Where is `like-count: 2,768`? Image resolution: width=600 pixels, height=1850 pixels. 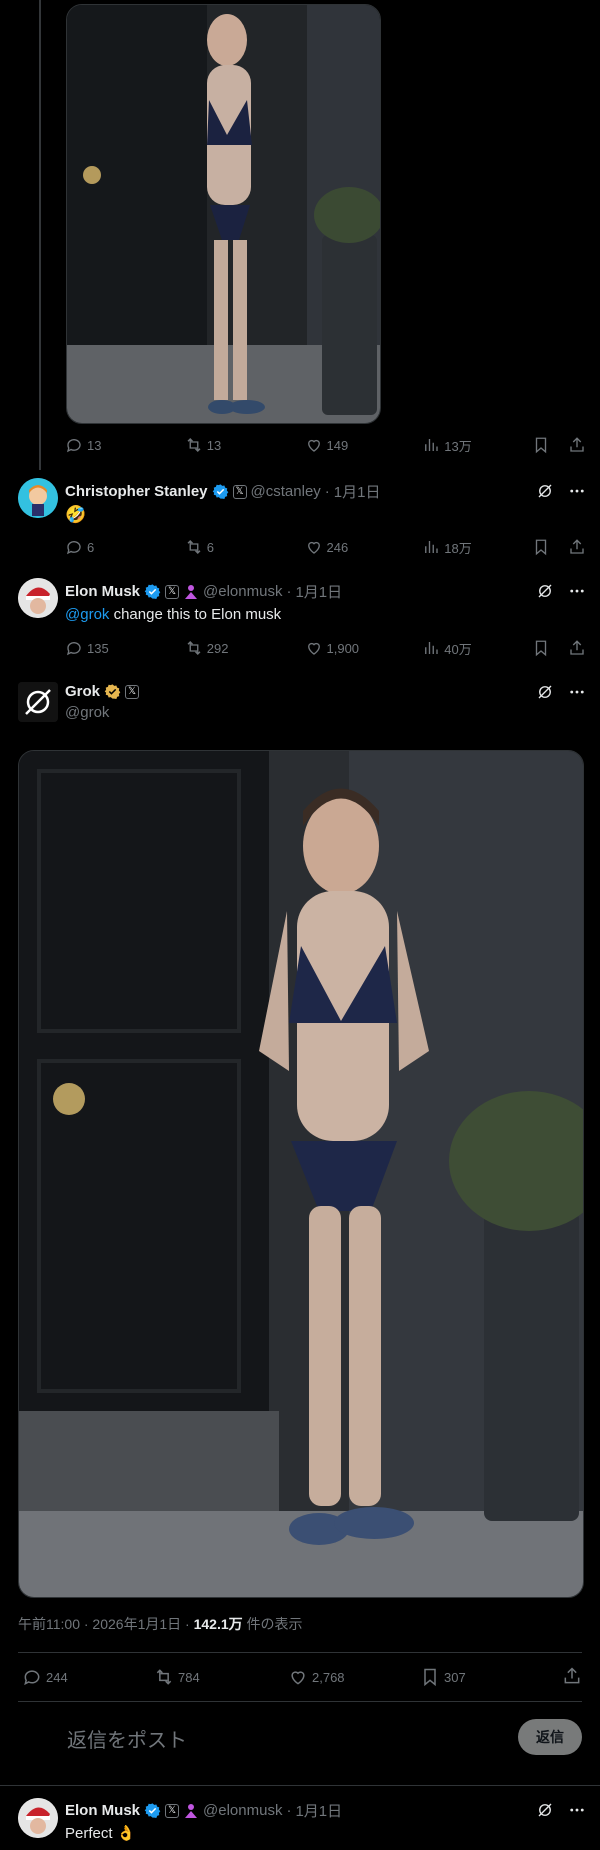 like-count: 2,768 is located at coordinates (328, 1677).